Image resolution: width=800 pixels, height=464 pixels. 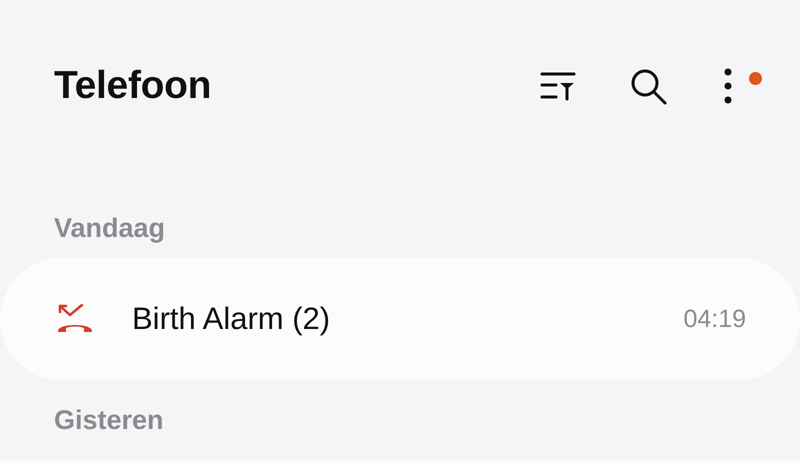 What do you see at coordinates (109, 228) in the screenshot?
I see `section-heading: Vandaag` at bounding box center [109, 228].